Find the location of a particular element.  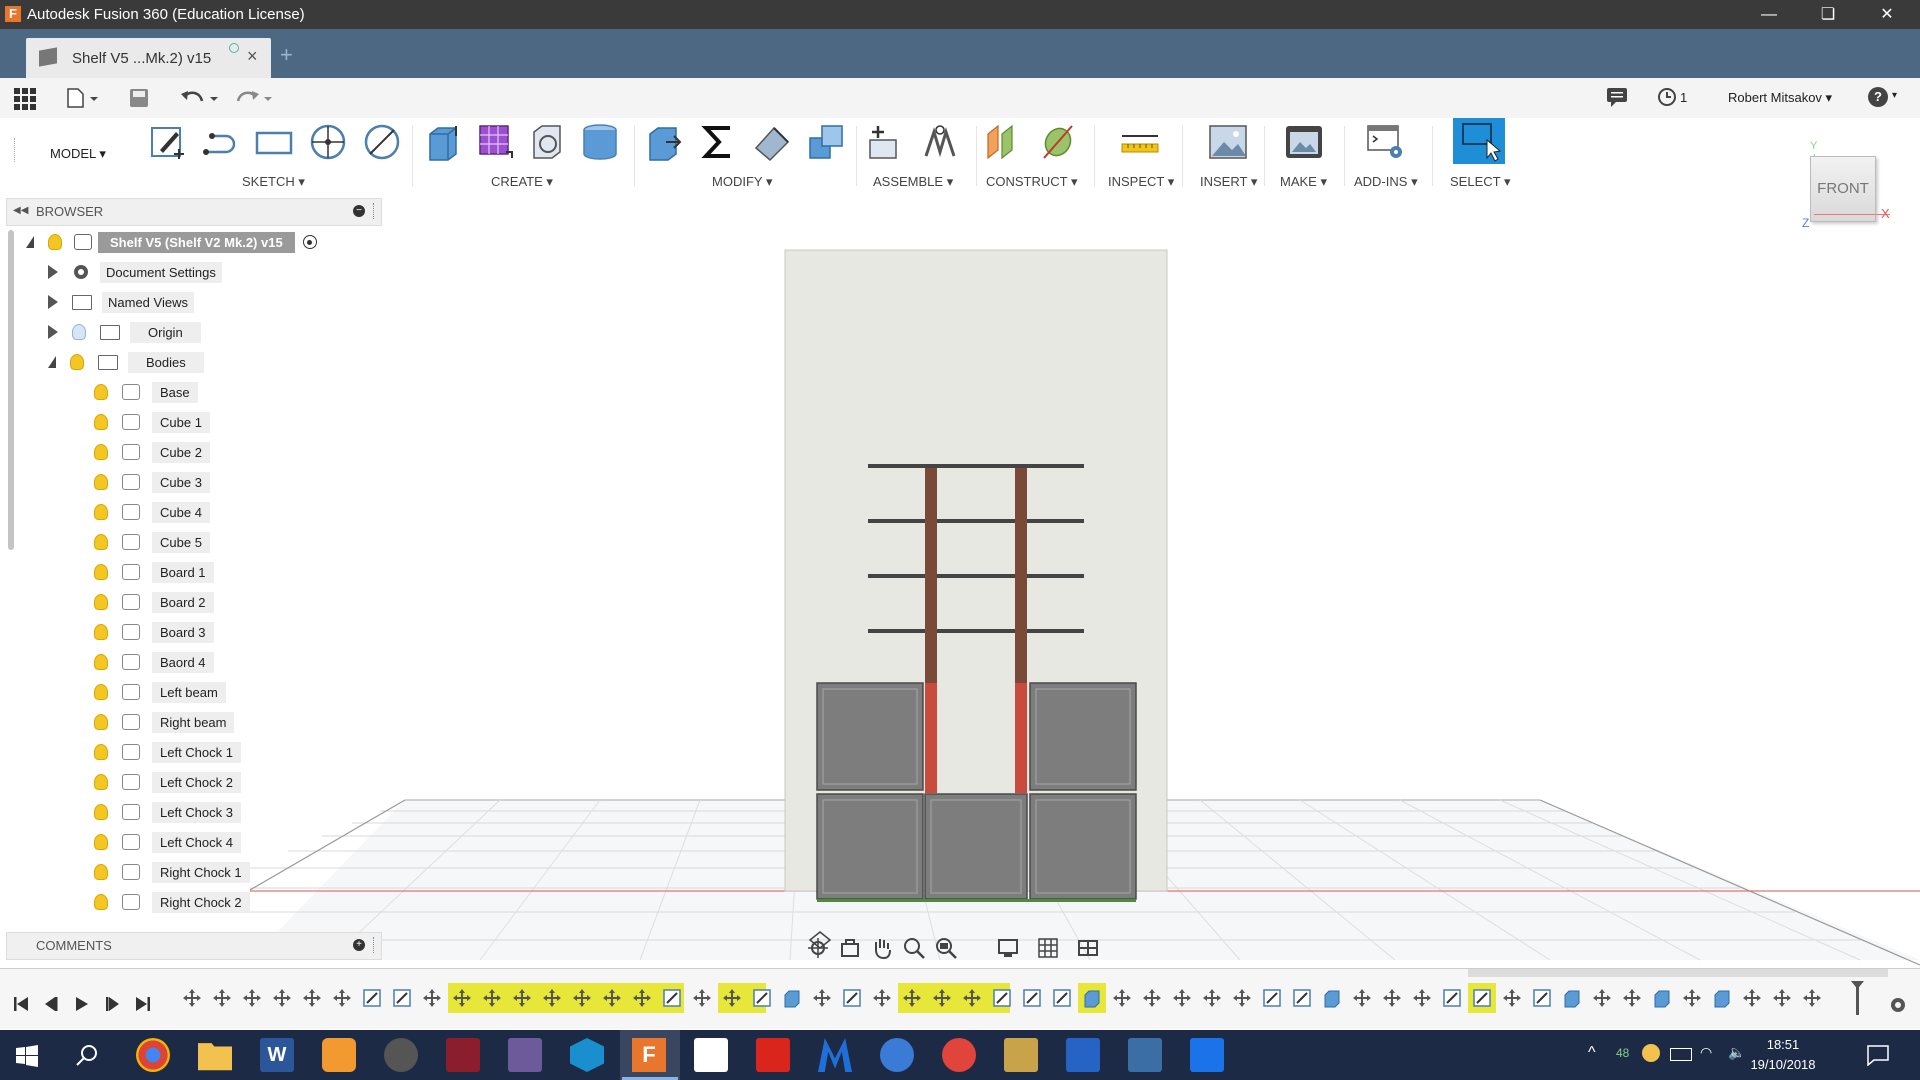

arc-icon is located at coordinates (382, 142).